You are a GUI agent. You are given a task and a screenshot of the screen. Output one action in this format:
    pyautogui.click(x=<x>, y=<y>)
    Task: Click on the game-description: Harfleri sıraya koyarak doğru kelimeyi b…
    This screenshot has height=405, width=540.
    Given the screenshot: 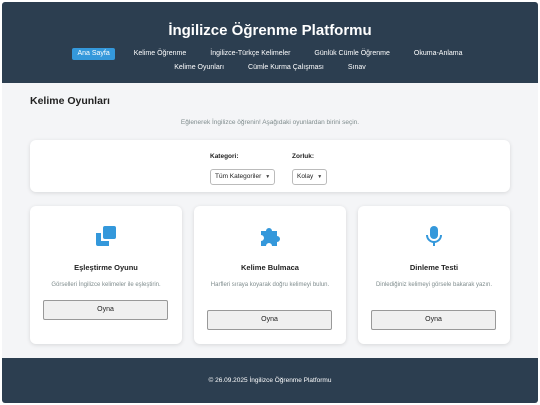 What is the action you would take?
    pyautogui.click(x=270, y=285)
    